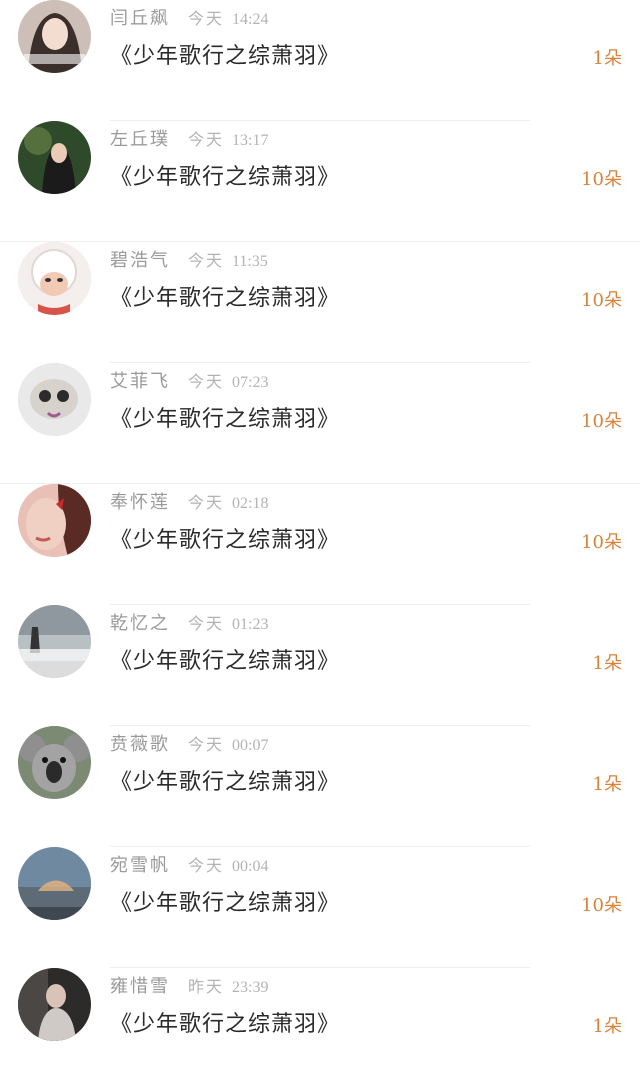 Image resolution: width=640 pixels, height=1078 pixels. What do you see at coordinates (140, 622) in the screenshot?
I see `sender-name: 乾忆之` at bounding box center [140, 622].